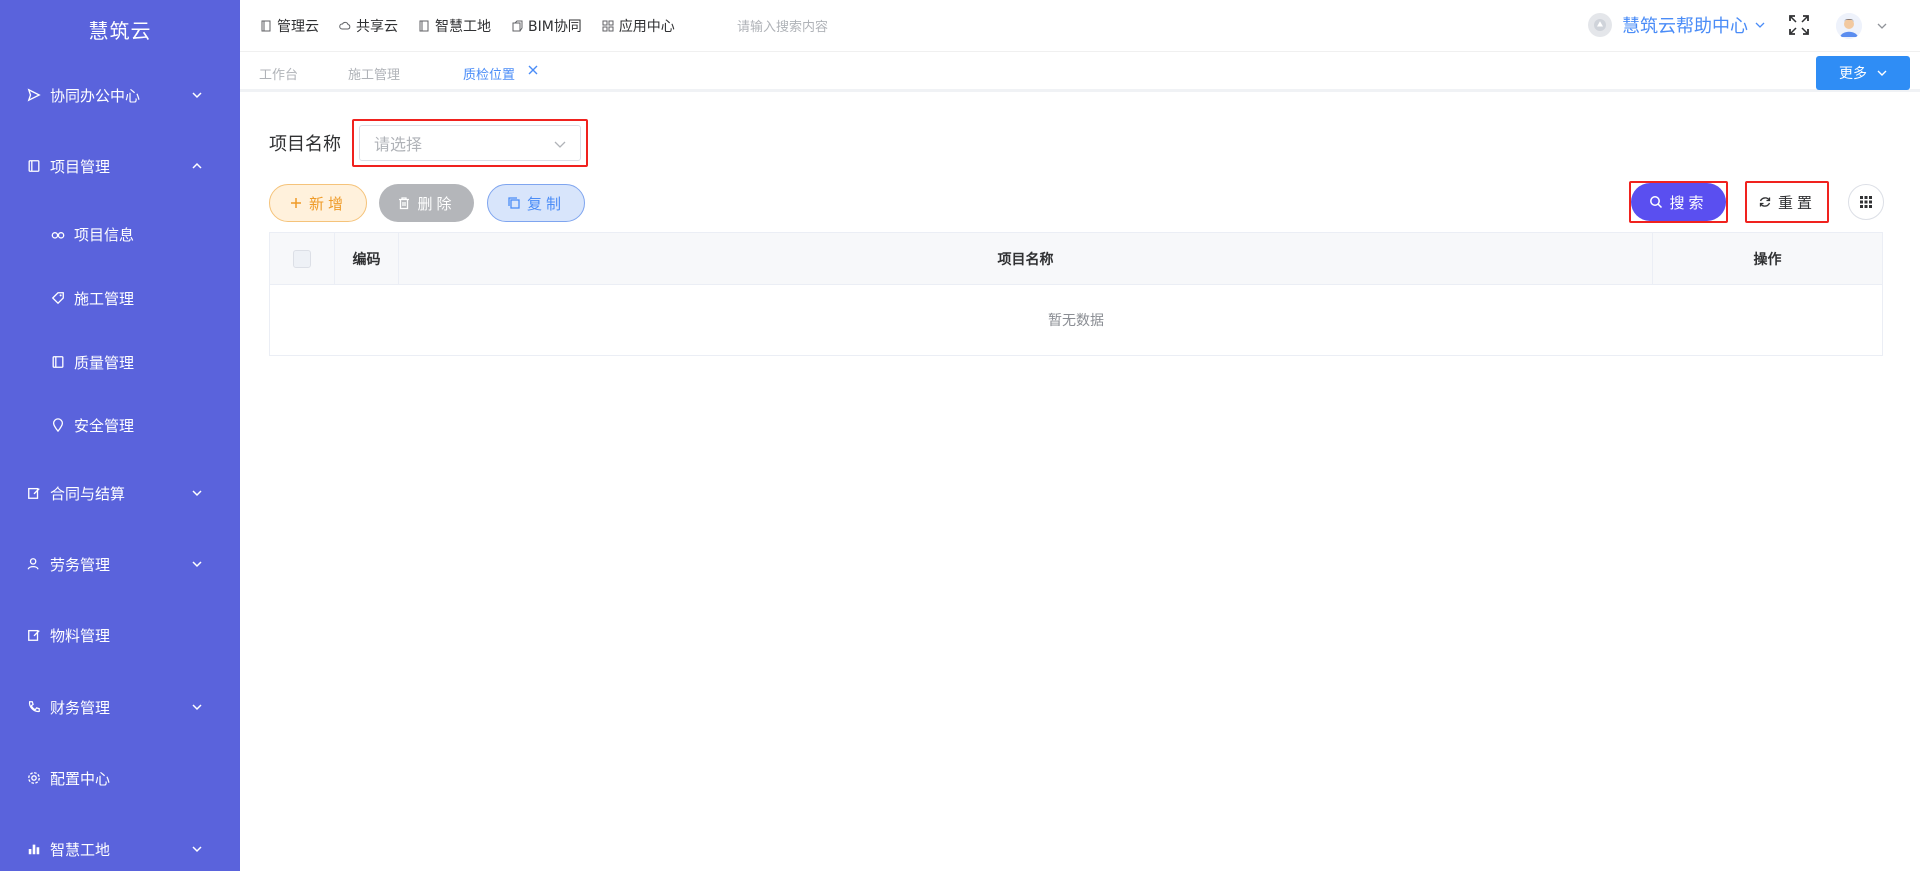  Describe the element at coordinates (1685, 26) in the screenshot. I see `help-center-label: 慧筑云帮助中心` at that location.